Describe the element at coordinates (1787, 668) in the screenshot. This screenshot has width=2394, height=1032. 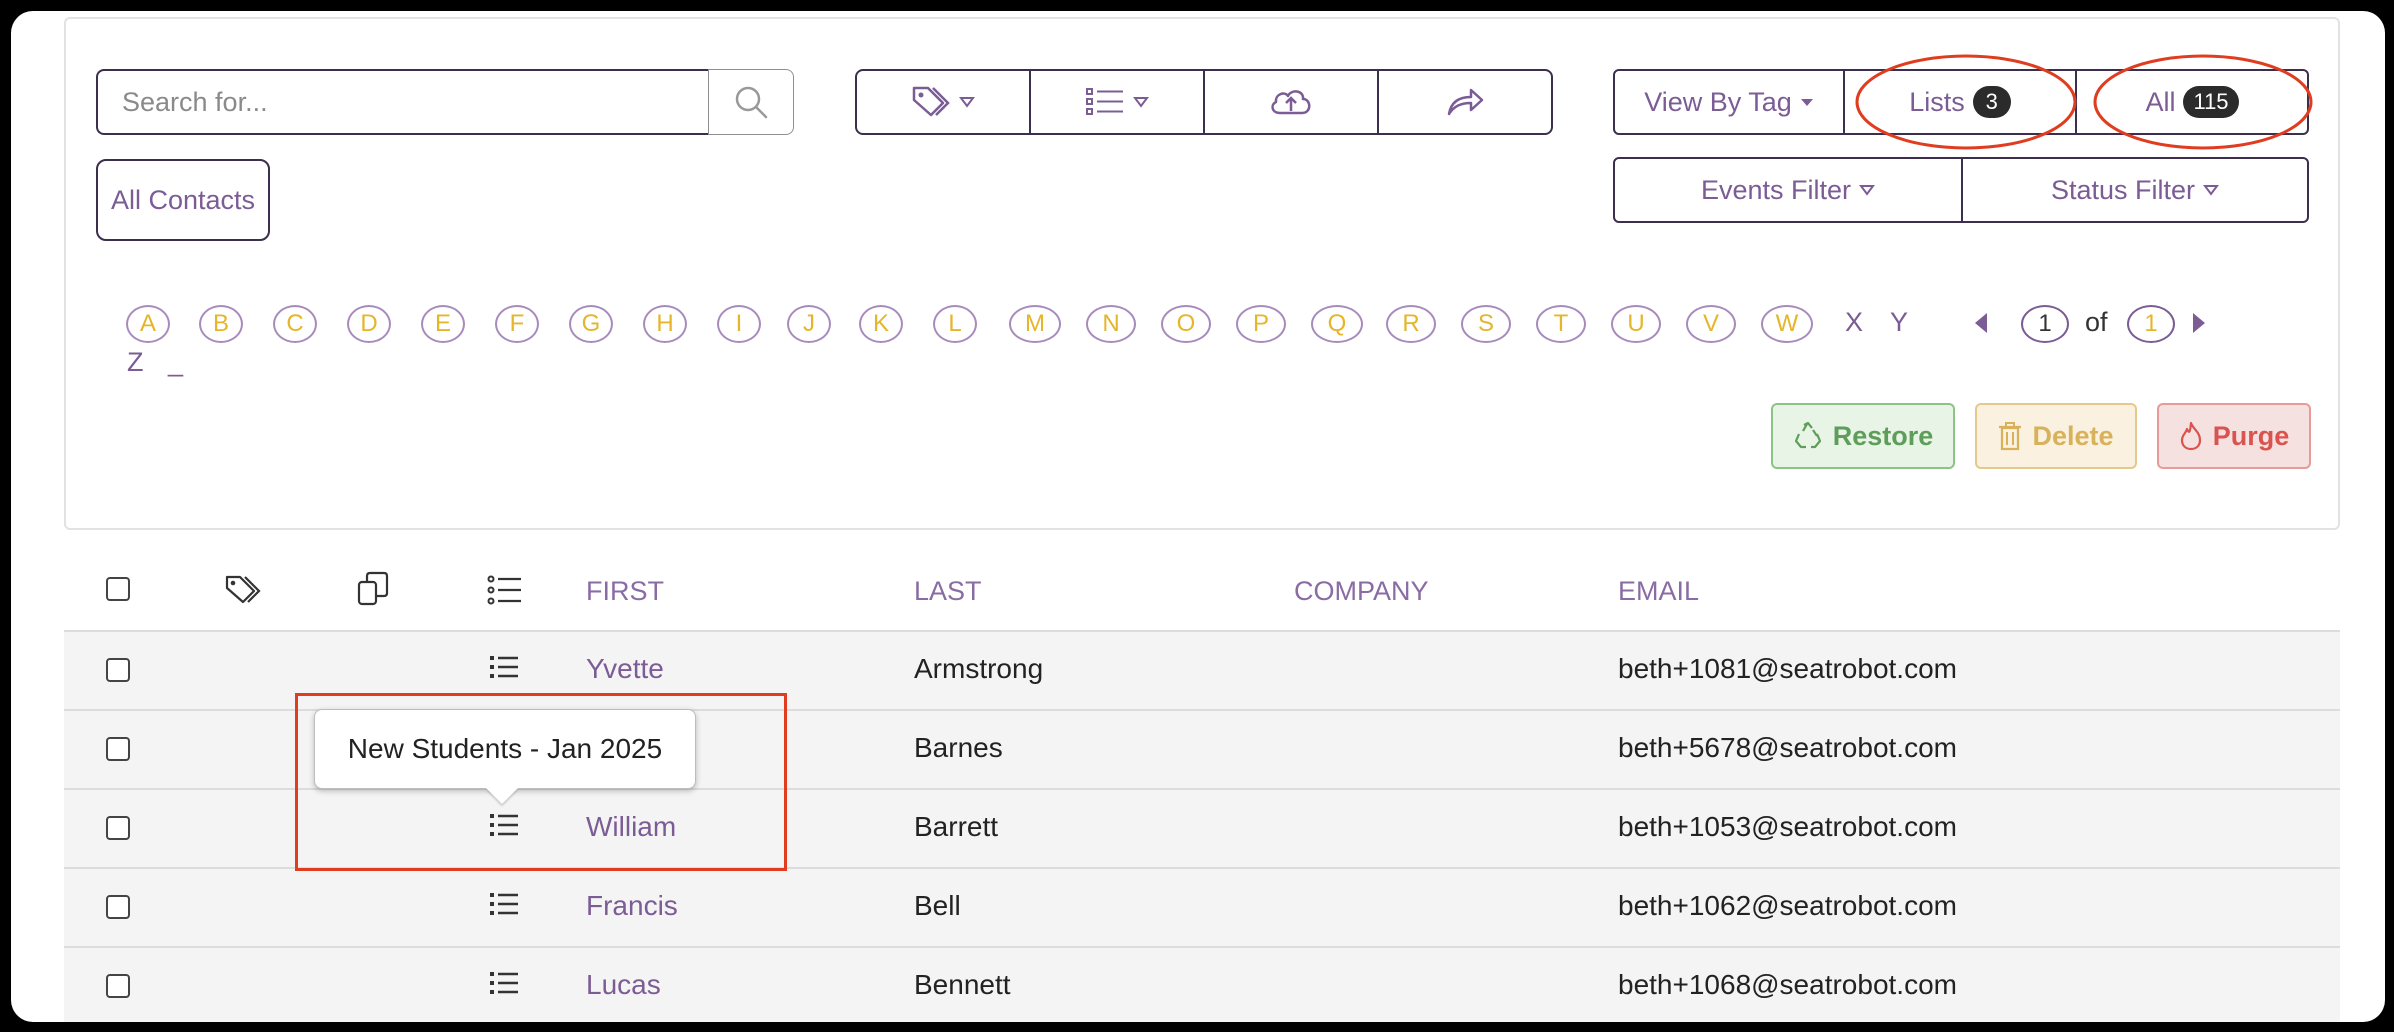
I see `email-cell: beth+1081@seatrobot.com` at that location.